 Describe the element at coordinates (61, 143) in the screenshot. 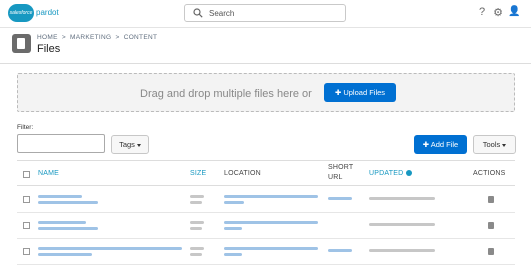

I see `filter-input` at that location.